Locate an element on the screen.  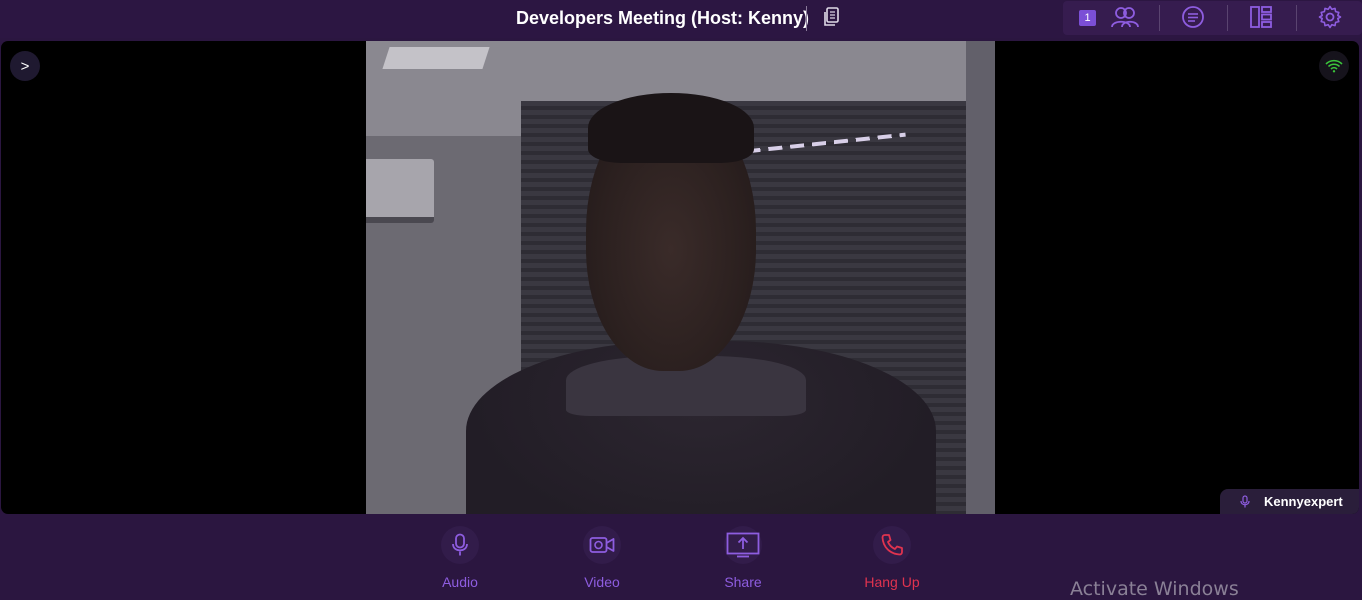
hang-up-button: Hang Up is located at coordinates (892, 558).